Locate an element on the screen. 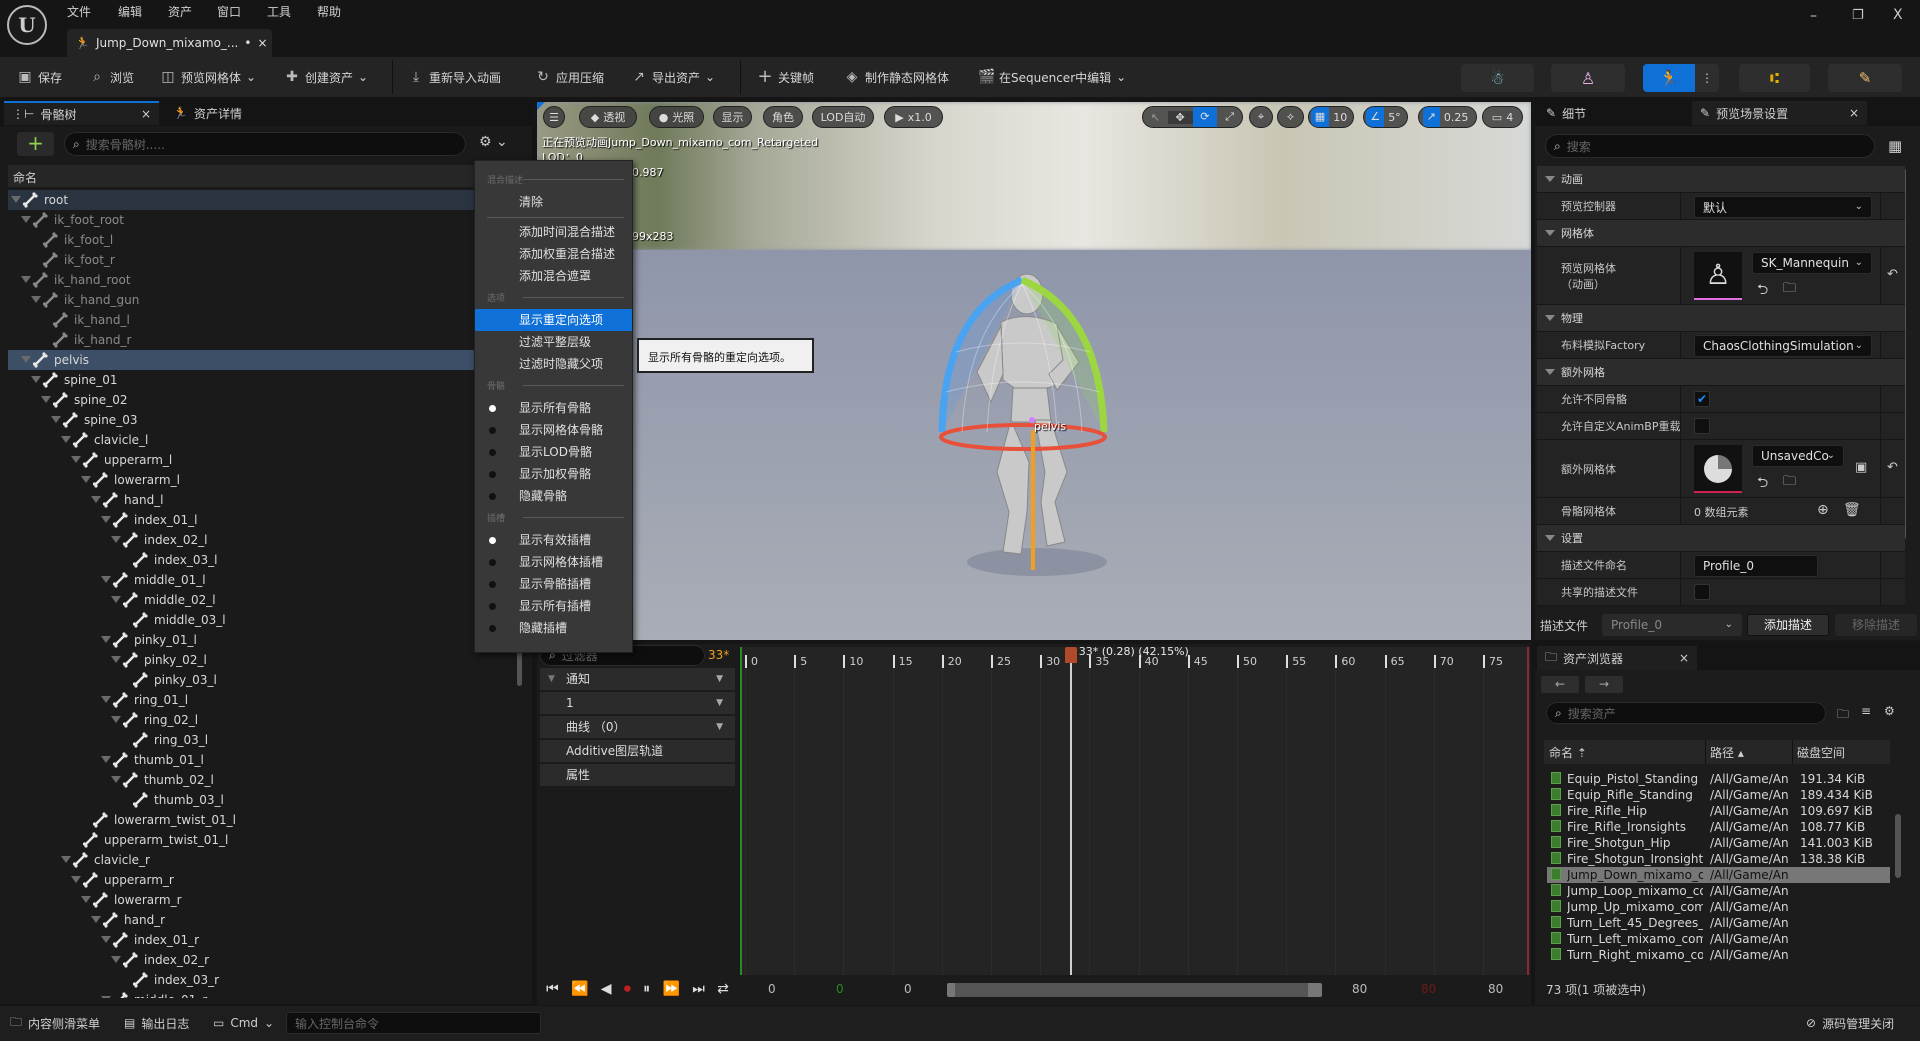  data-asset-thumbnail is located at coordinates (1718, 469).